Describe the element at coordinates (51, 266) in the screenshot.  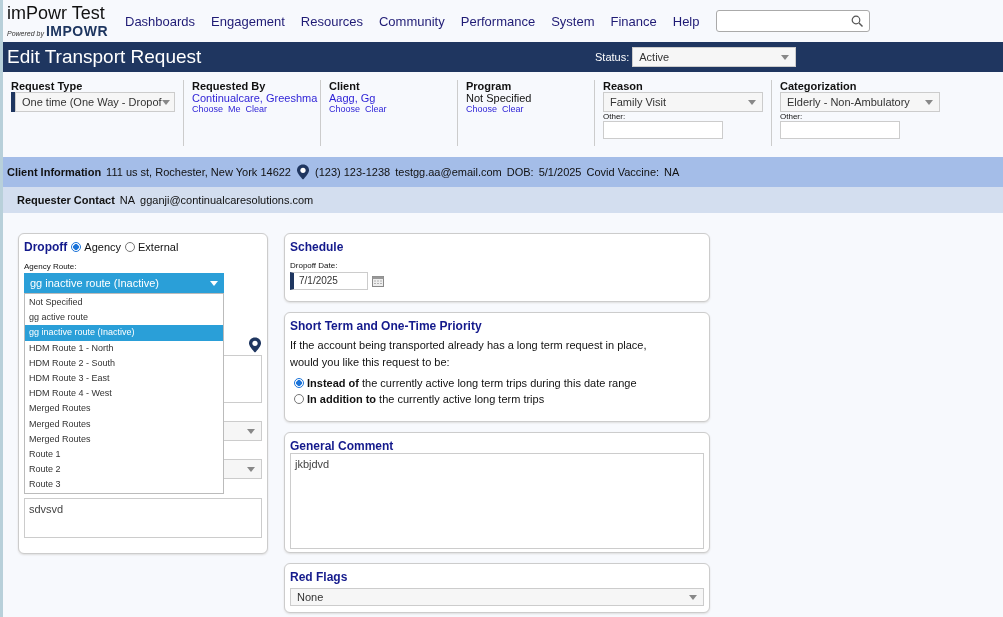
I see `route-label: Agency Route:` at that location.